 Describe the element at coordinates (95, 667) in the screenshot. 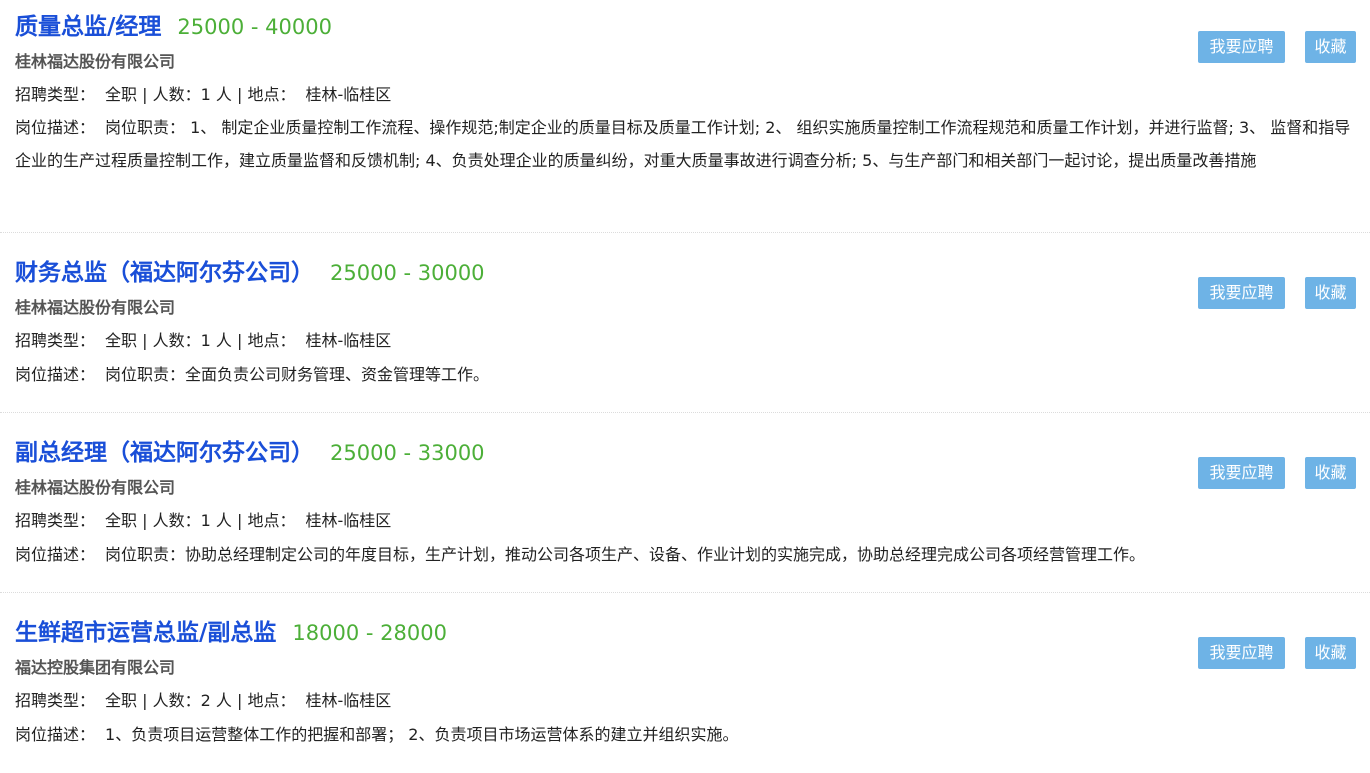

I see `company-name: 福达控股集团有限公司` at that location.